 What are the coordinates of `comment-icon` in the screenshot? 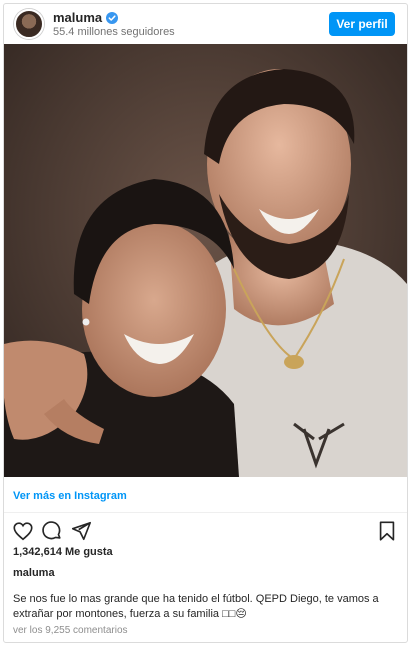 It's located at (52, 531).